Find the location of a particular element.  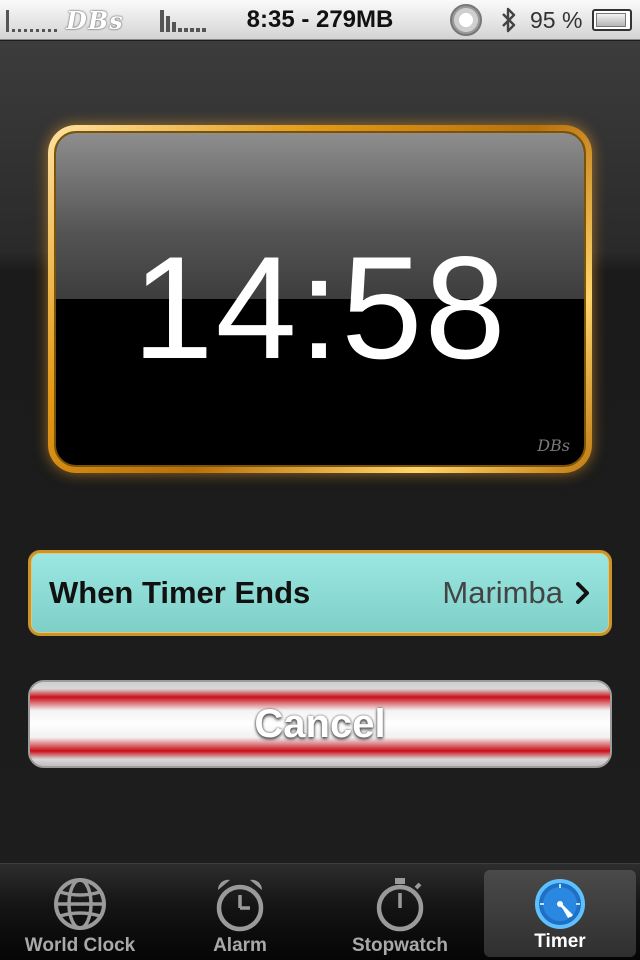

alarm-clock-icon is located at coordinates (240, 905).